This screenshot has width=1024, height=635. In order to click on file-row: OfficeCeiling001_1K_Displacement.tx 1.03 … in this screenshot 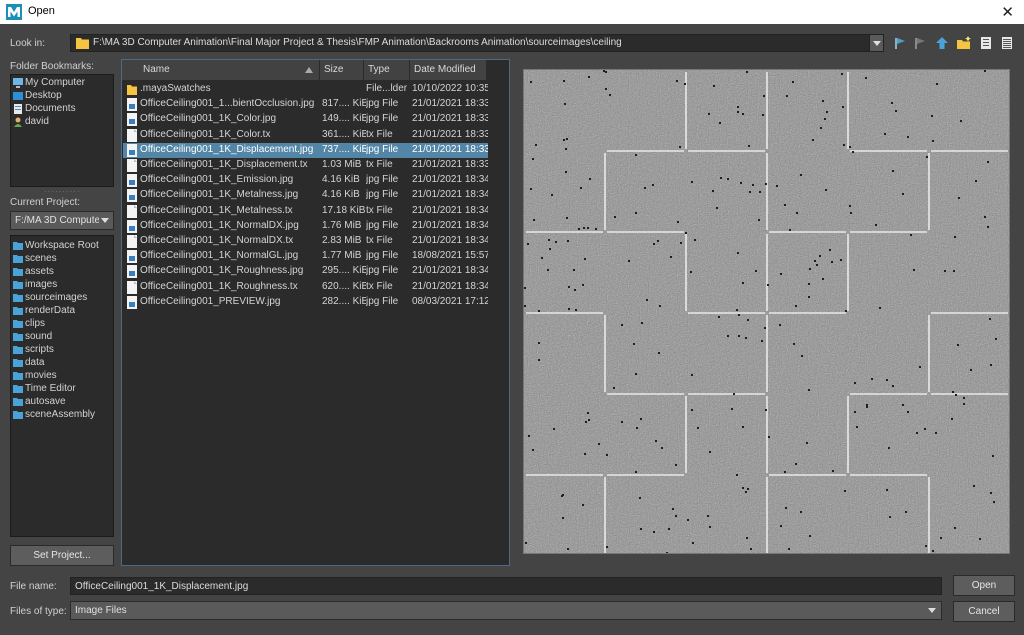, I will do `click(305, 165)`.